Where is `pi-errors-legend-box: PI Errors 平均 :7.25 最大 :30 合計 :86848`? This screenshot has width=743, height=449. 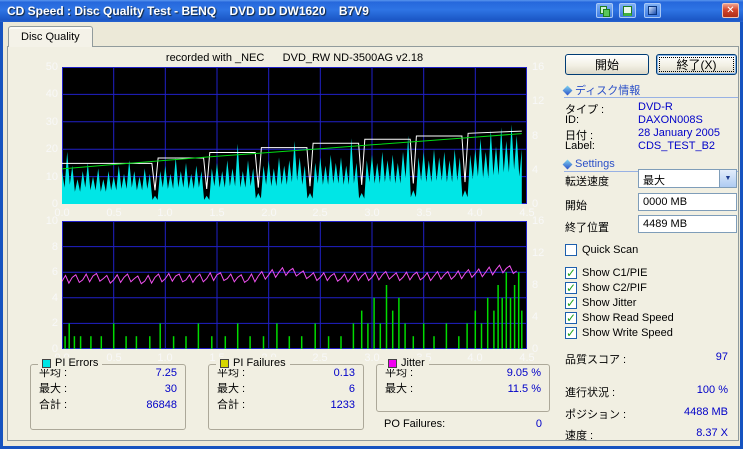
pi-errors-legend-box: PI Errors 平均 :7.25 最大 :30 合計 :86848 is located at coordinates (108, 393).